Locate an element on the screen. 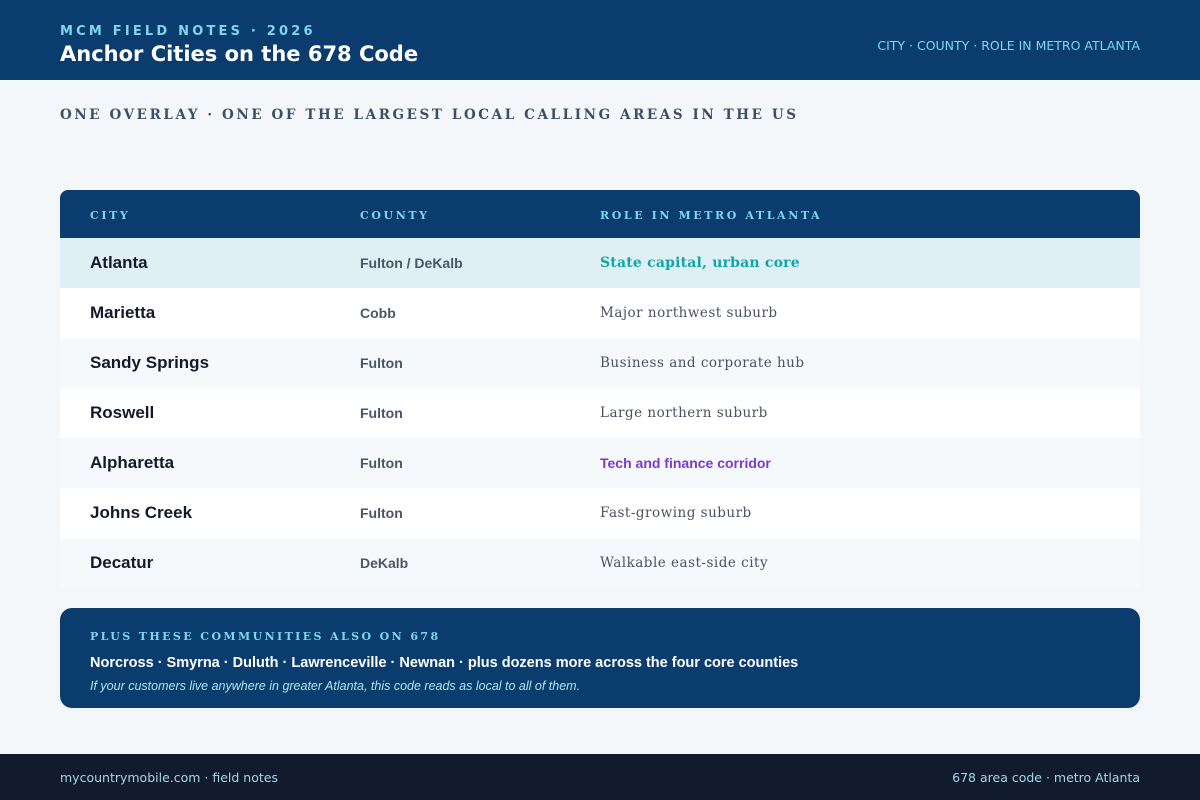 The width and height of the screenshot is (1200, 800). table-row: Johns Creek Fulton Fast-growing suburb is located at coordinates (600, 513).